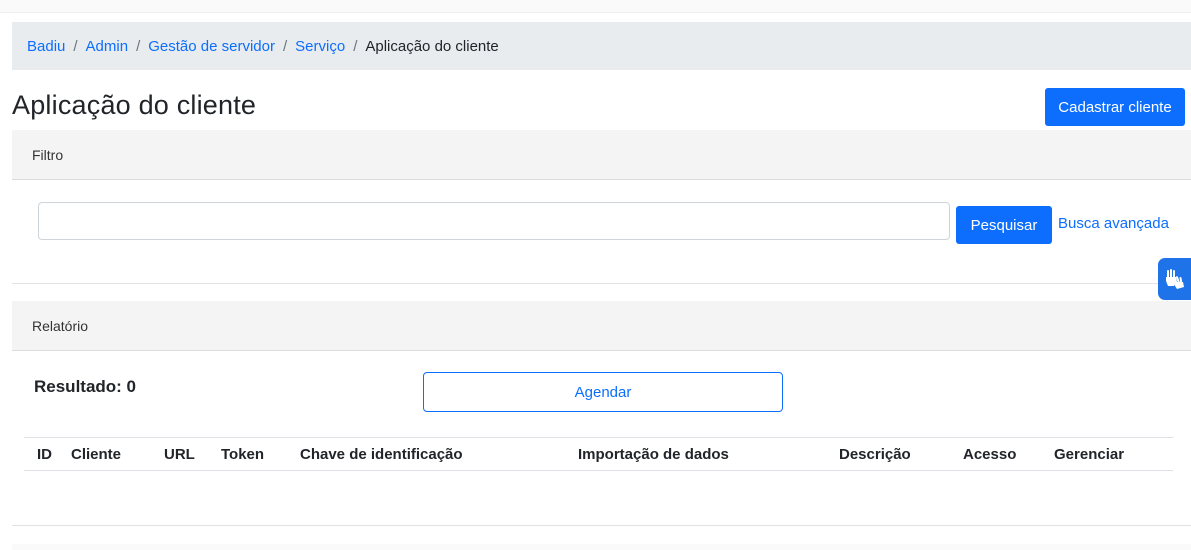 The image size is (1191, 550). I want to click on search-input, so click(494, 221).